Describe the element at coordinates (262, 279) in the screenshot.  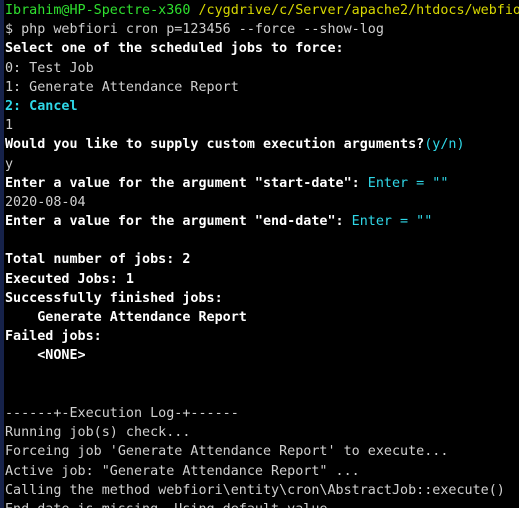
I see `executed-jobs: Executed Jobs: 1` at that location.